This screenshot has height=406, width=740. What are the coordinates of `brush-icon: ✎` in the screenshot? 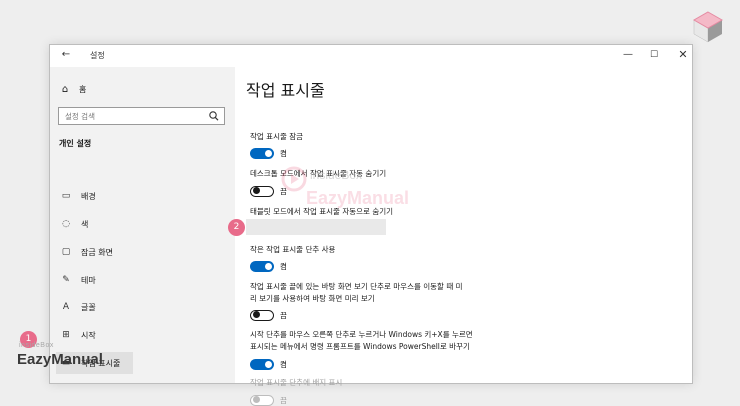 It's located at (66, 280).